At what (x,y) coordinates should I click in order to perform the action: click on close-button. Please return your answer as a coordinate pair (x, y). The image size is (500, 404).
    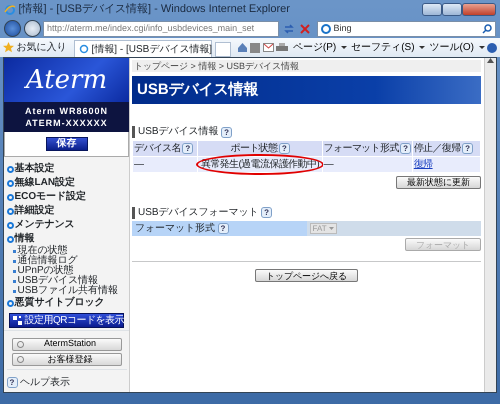
    Looking at the image, I should click on (479, 9).